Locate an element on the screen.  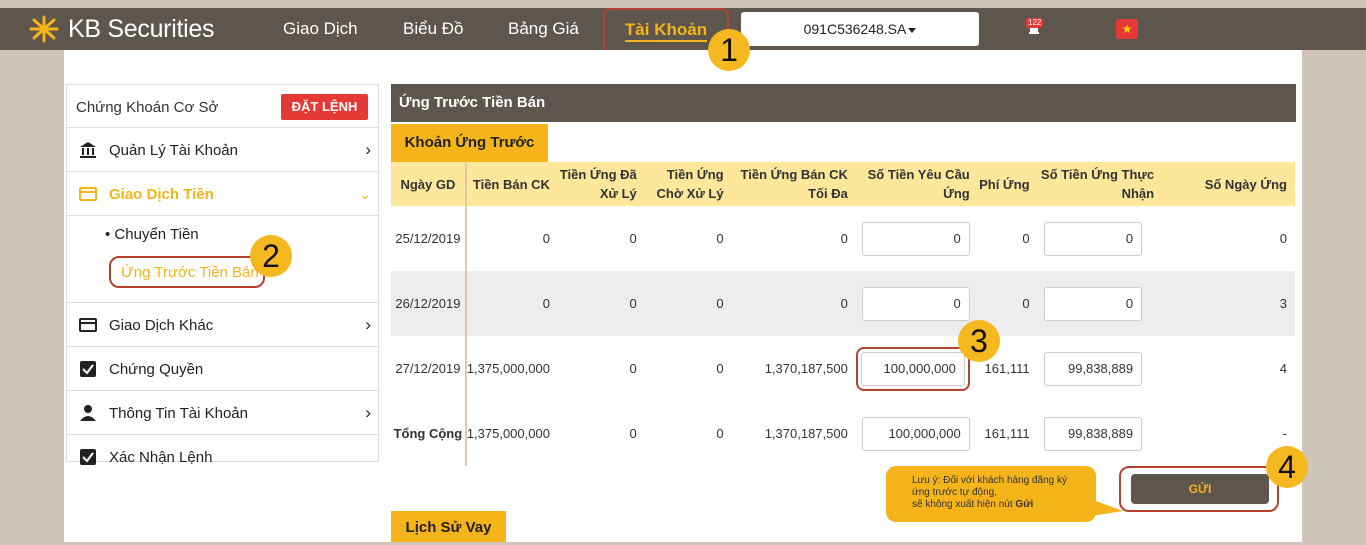
tab-lich-su-vay: Lịch Sử Vay is located at coordinates (448, 526).